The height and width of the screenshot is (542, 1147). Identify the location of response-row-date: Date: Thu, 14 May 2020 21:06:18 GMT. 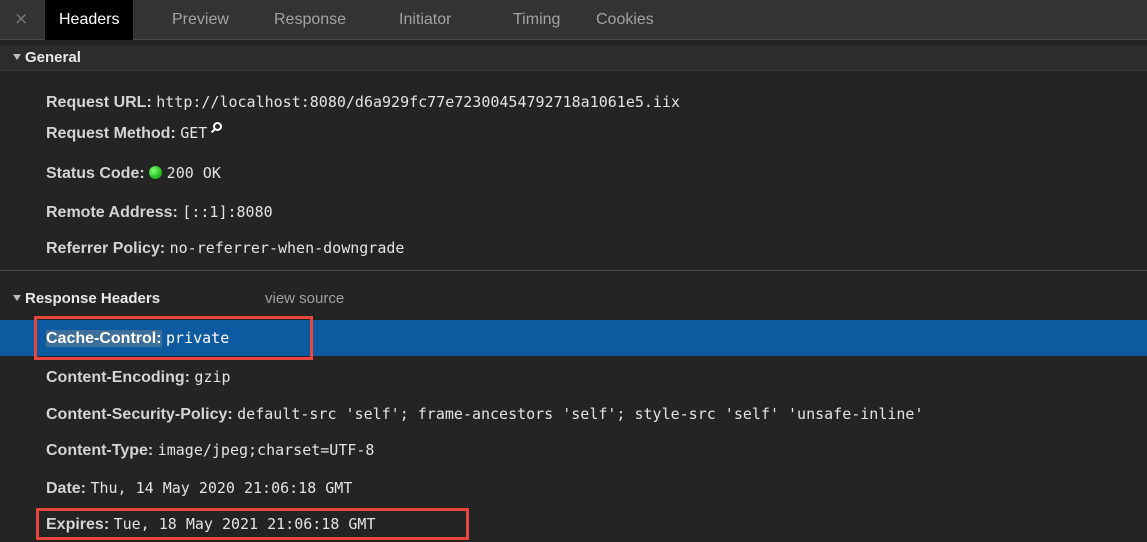
(573, 488).